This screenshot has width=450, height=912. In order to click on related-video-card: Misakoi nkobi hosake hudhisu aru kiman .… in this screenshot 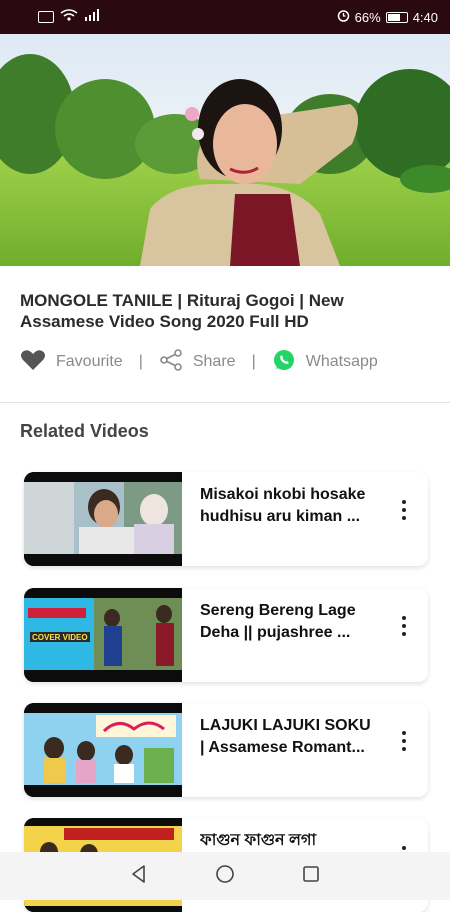, I will do `click(226, 519)`.